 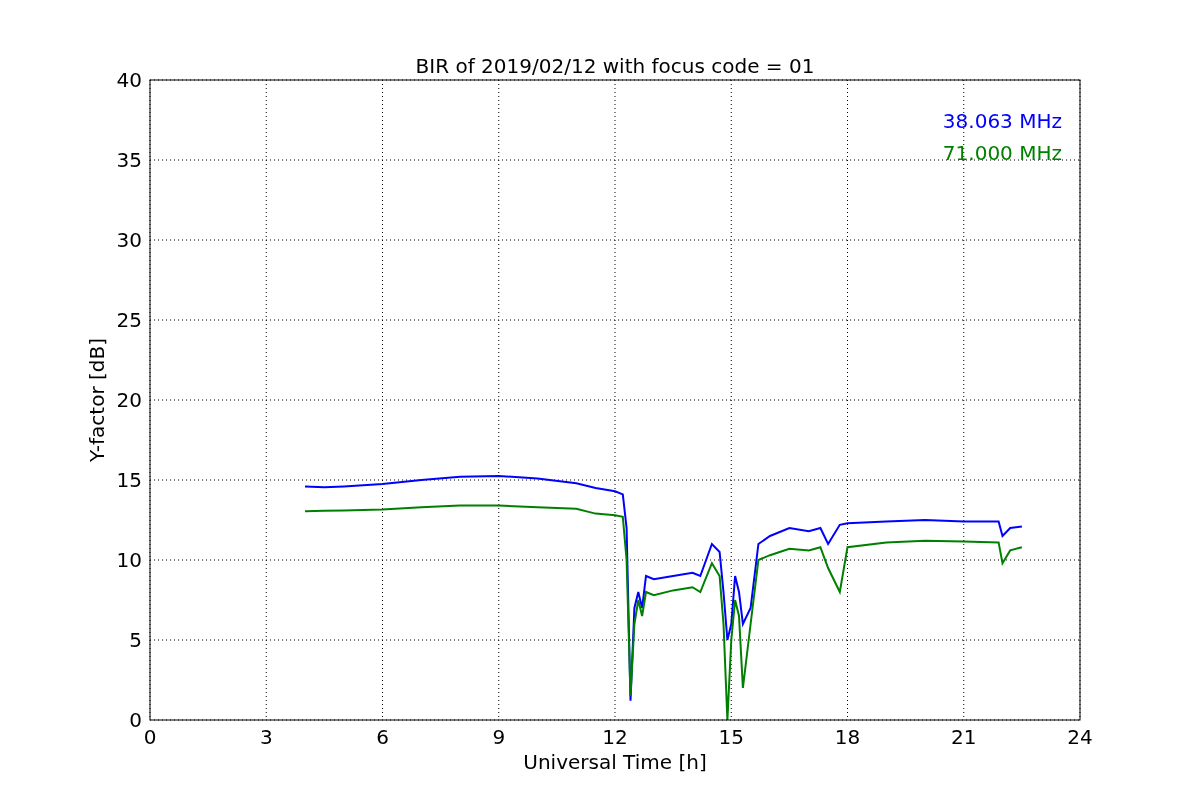 I want to click on y-tick-label: 30, so click(x=129, y=240).